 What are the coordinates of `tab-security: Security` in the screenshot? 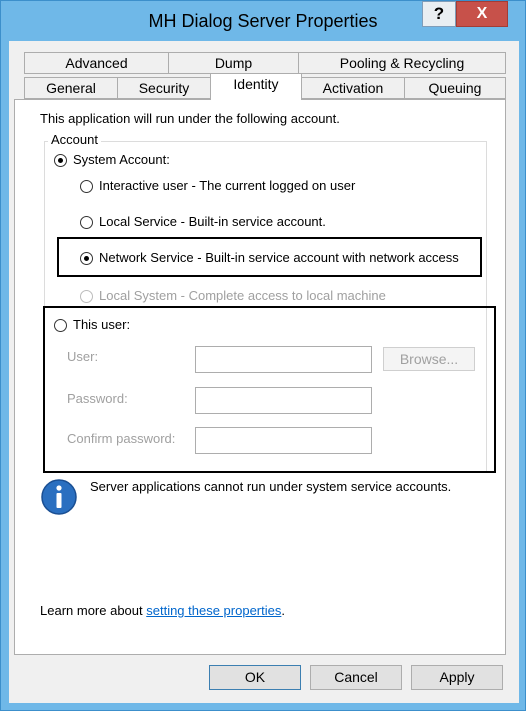 It's located at (164, 88).